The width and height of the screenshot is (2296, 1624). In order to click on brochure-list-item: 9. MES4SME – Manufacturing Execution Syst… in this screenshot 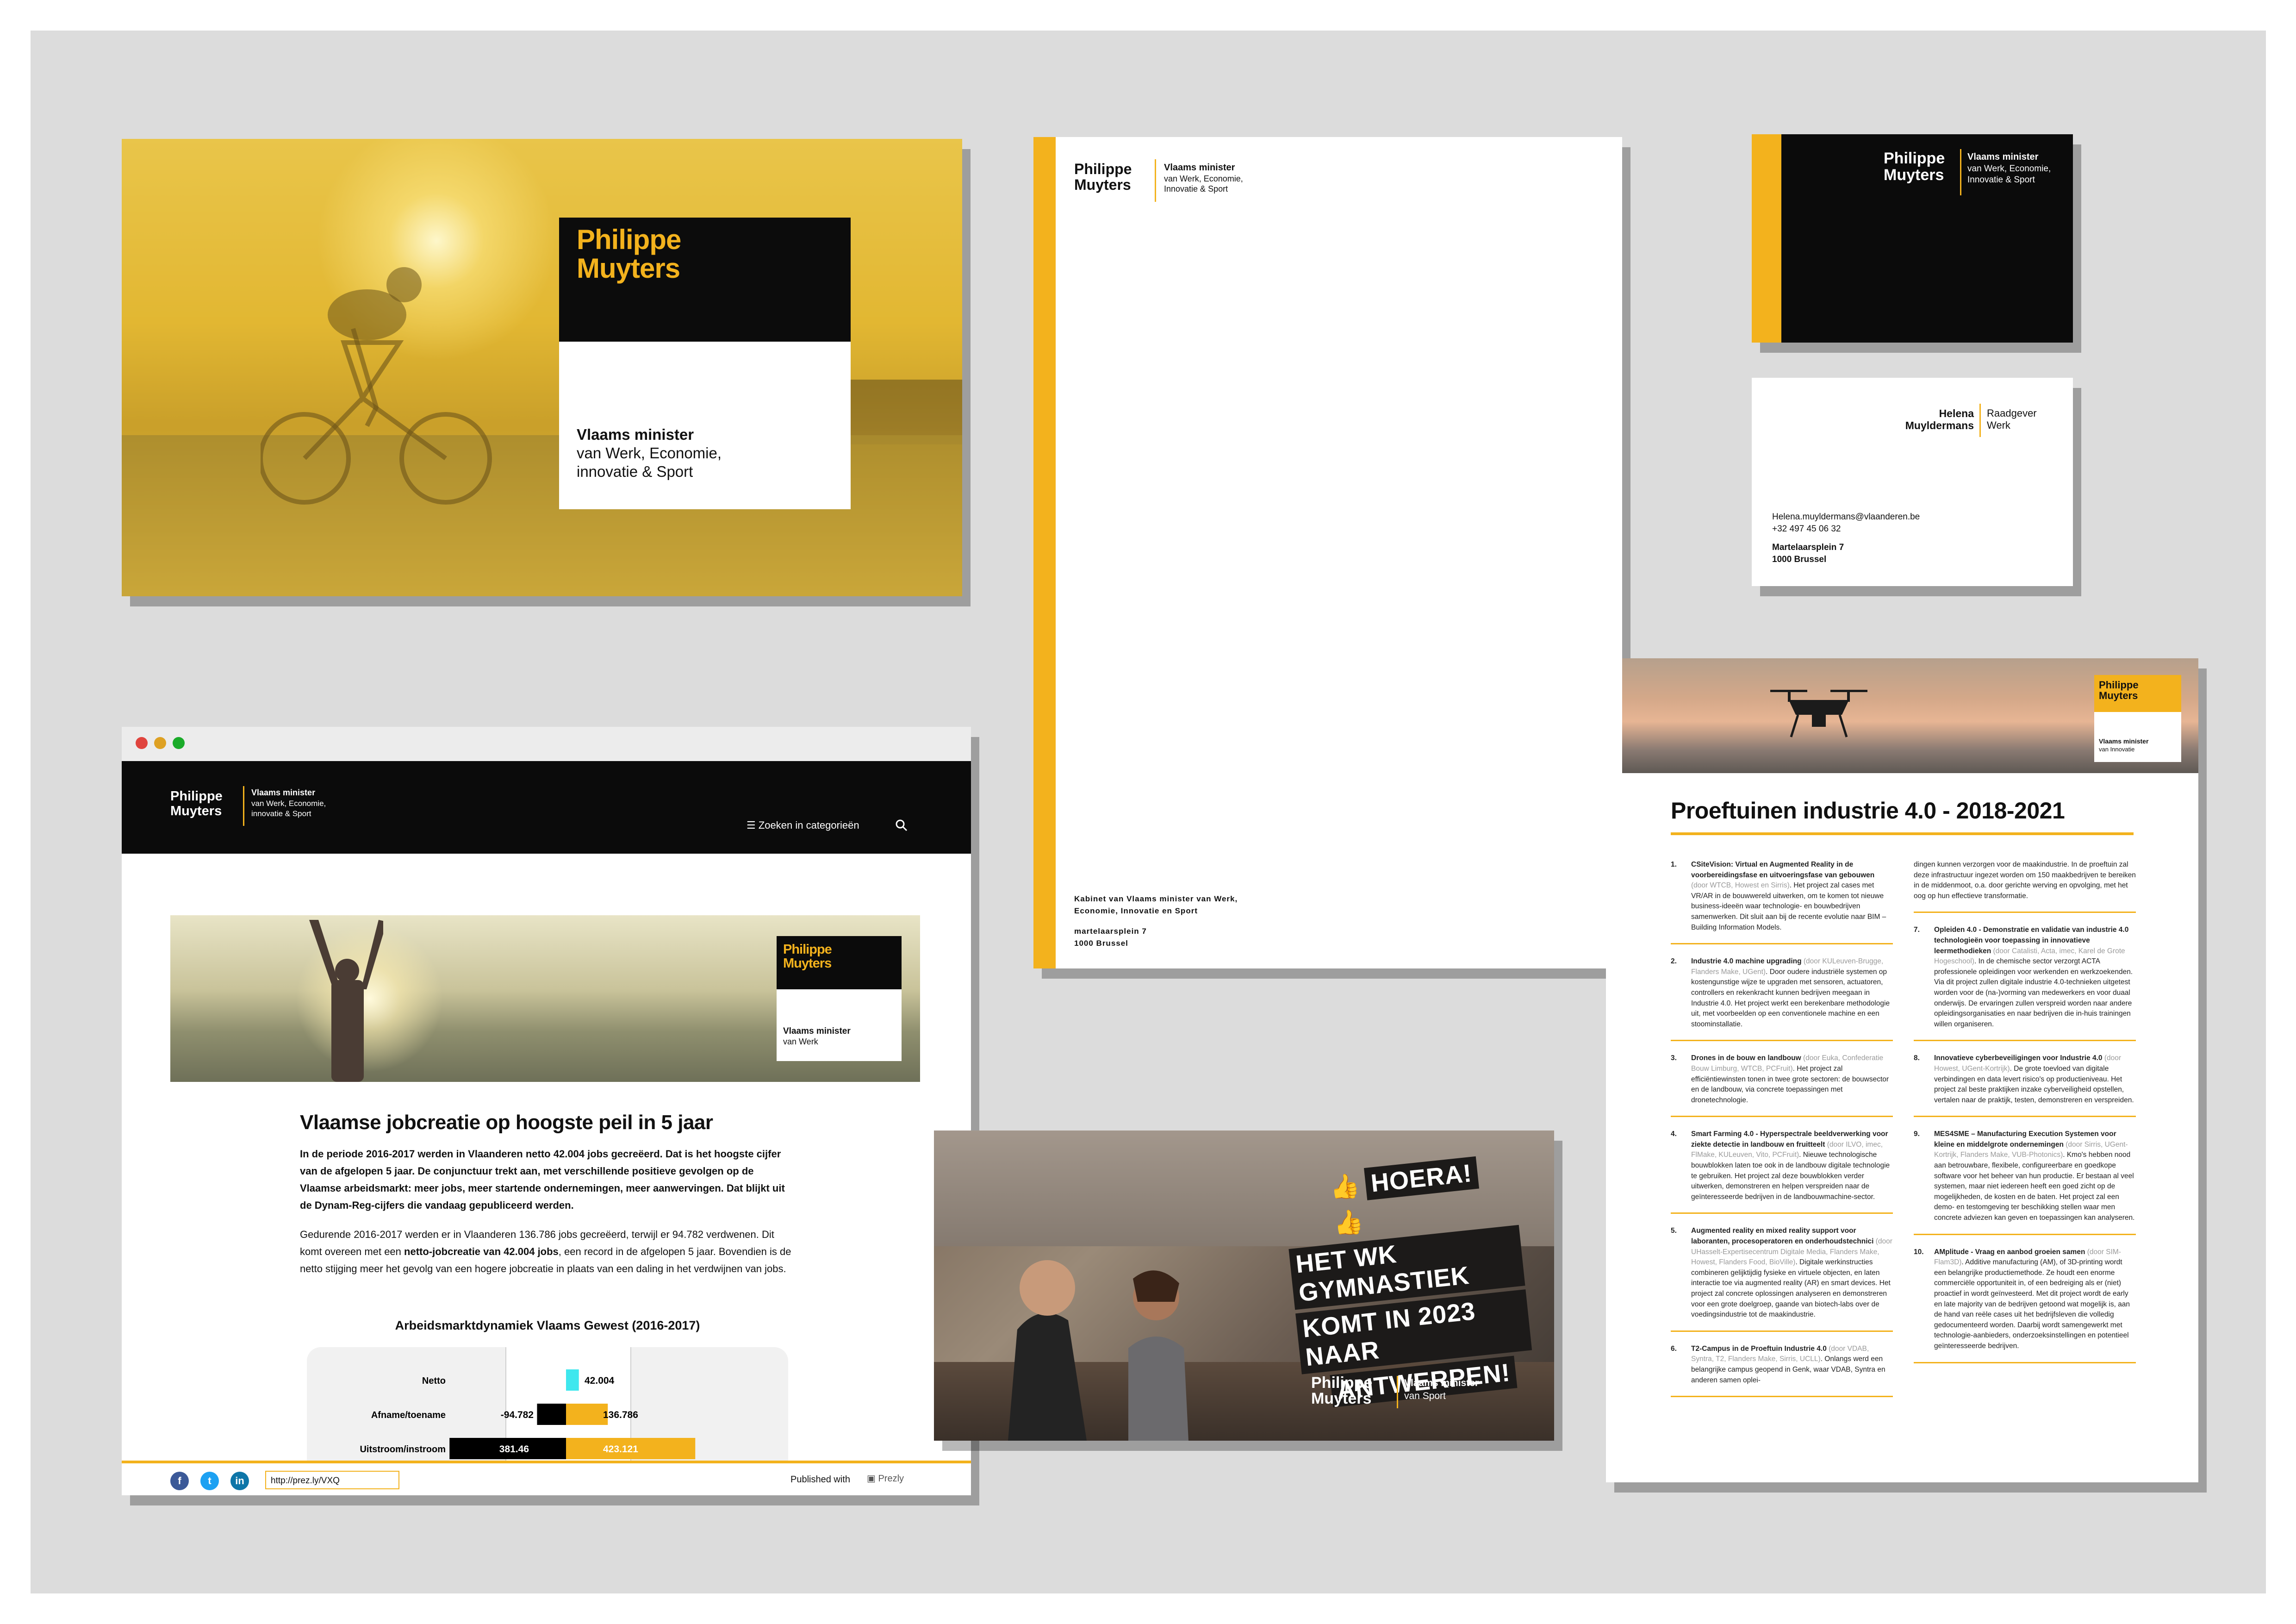, I will do `click(2025, 1182)`.